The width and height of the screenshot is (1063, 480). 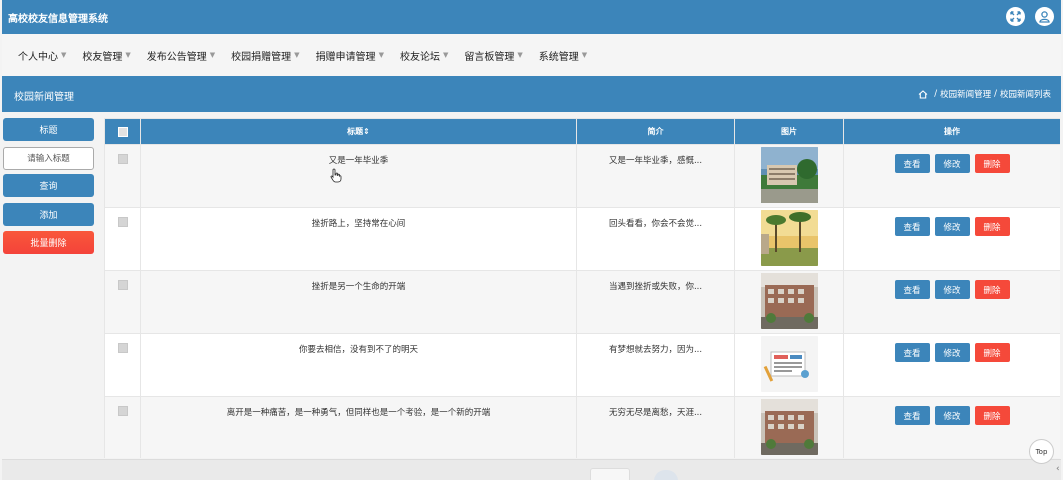 I want to click on menu-item-campus-donation: 校园捐赠管理 ▼, so click(x=265, y=55).